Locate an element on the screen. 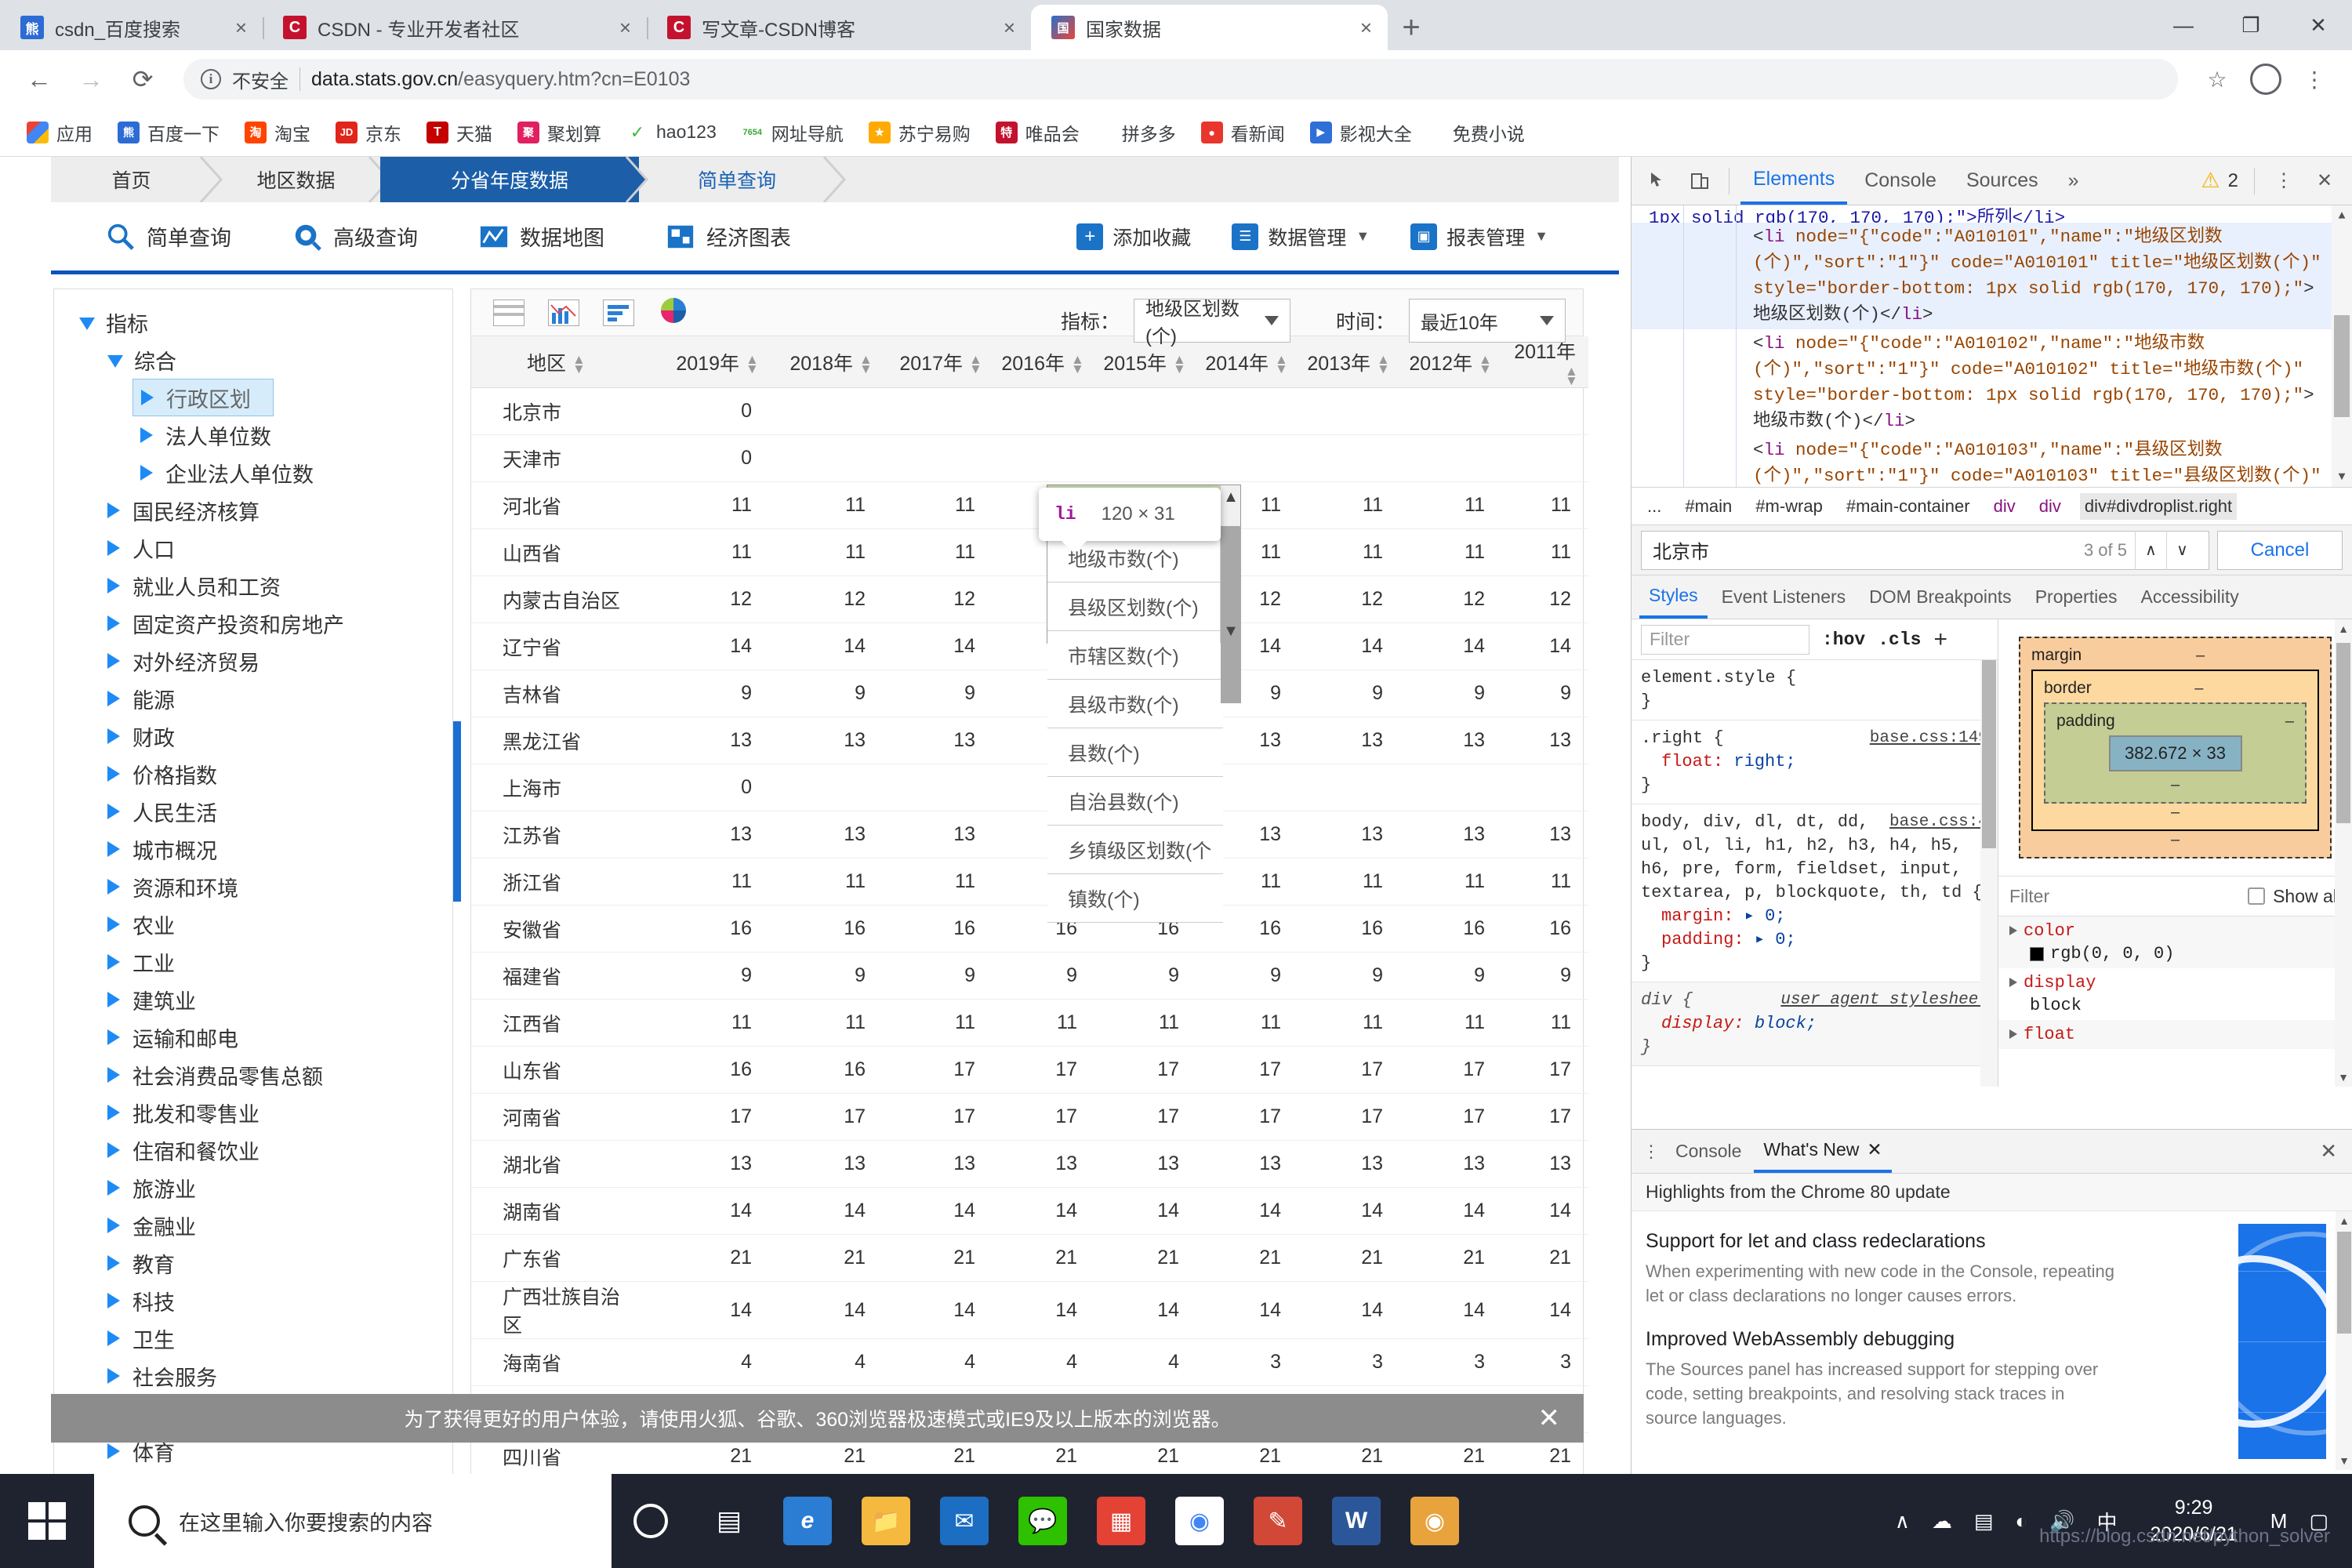 The width and height of the screenshot is (2352, 1568). tree-item-18: 旅游业 is located at coordinates (253, 1188).